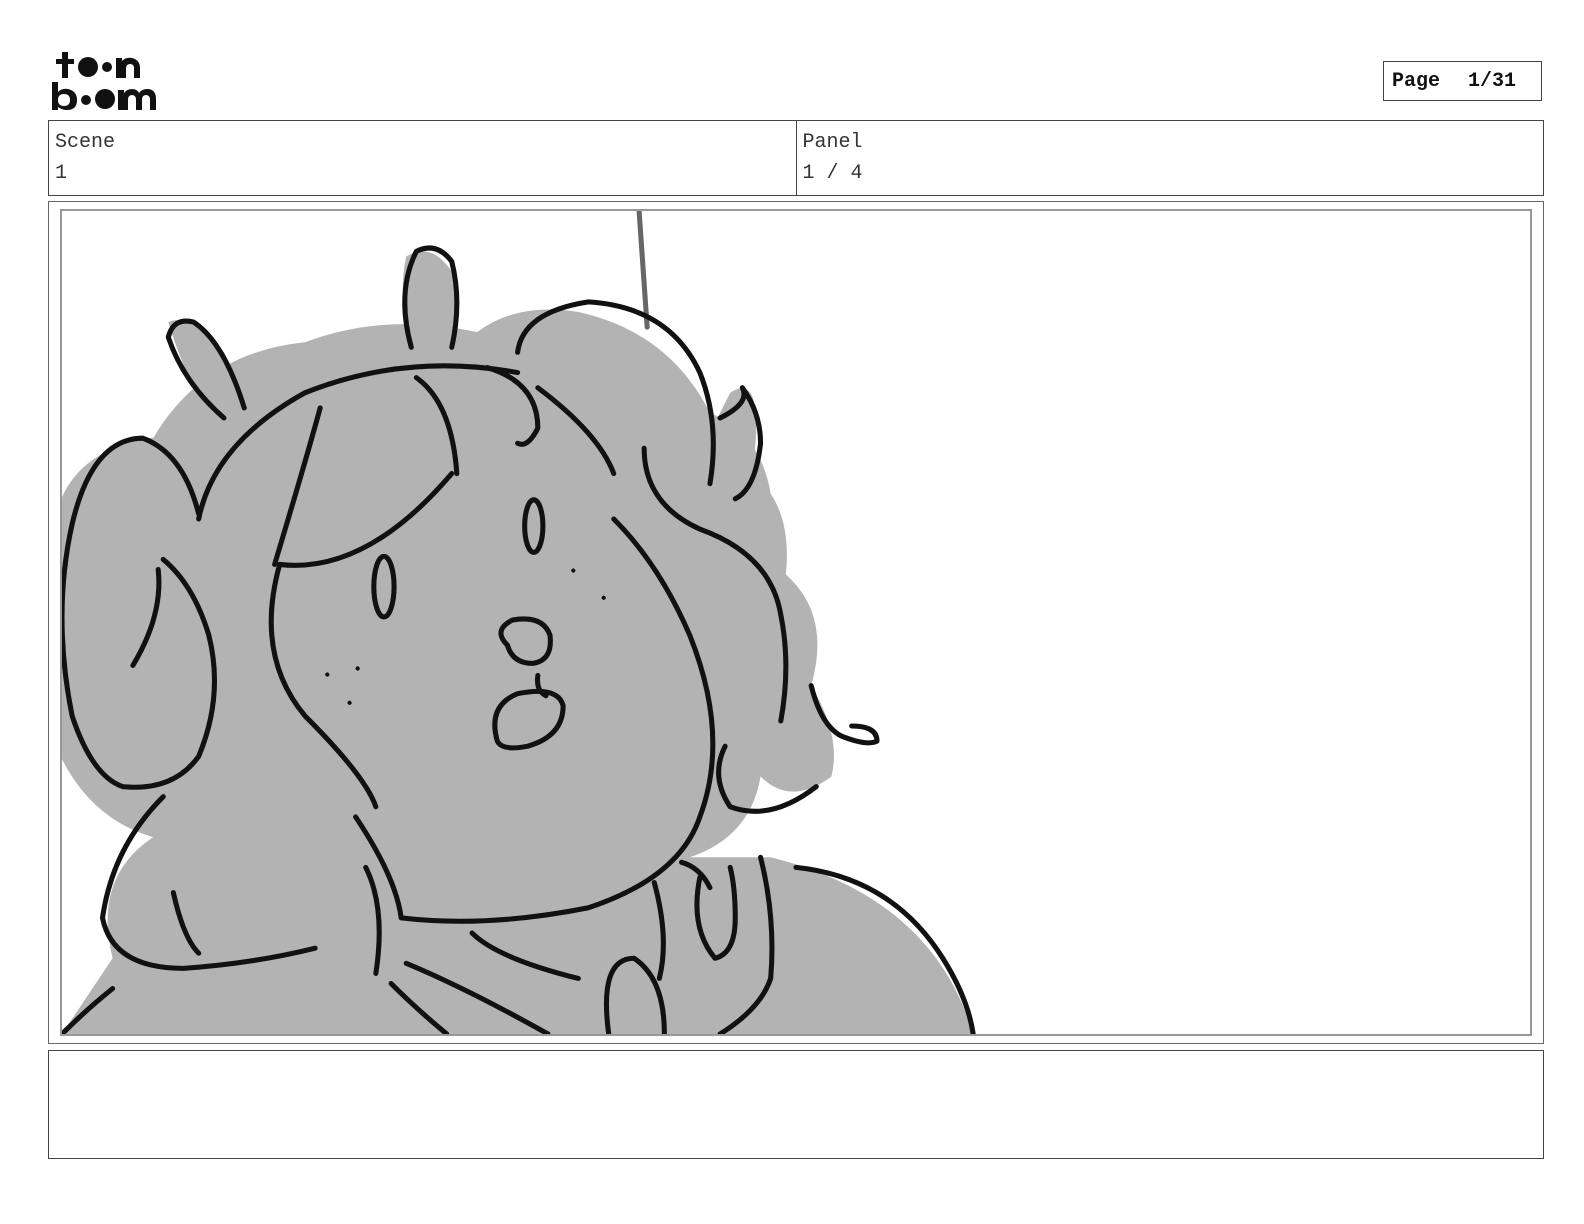 Image resolution: width=1584 pixels, height=1224 pixels. Describe the element at coordinates (1416, 81) in the screenshot. I see `page-label: Page` at that location.